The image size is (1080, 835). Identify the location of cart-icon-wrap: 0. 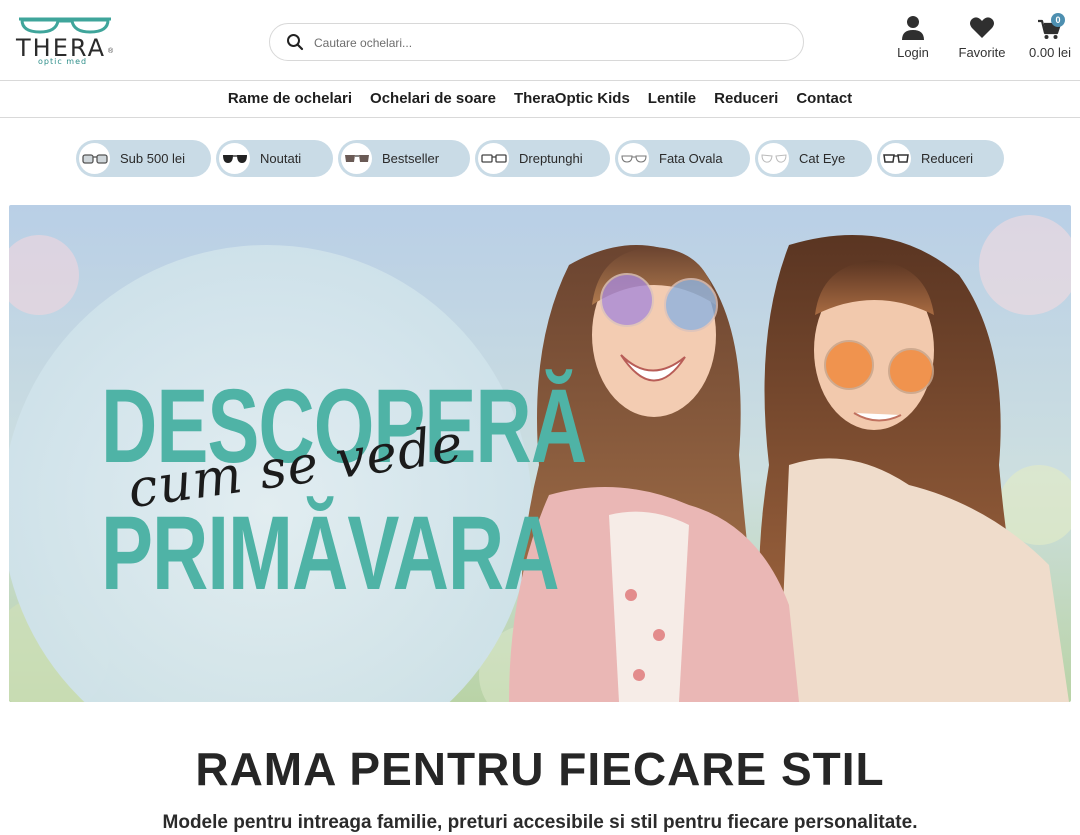
(1051, 27).